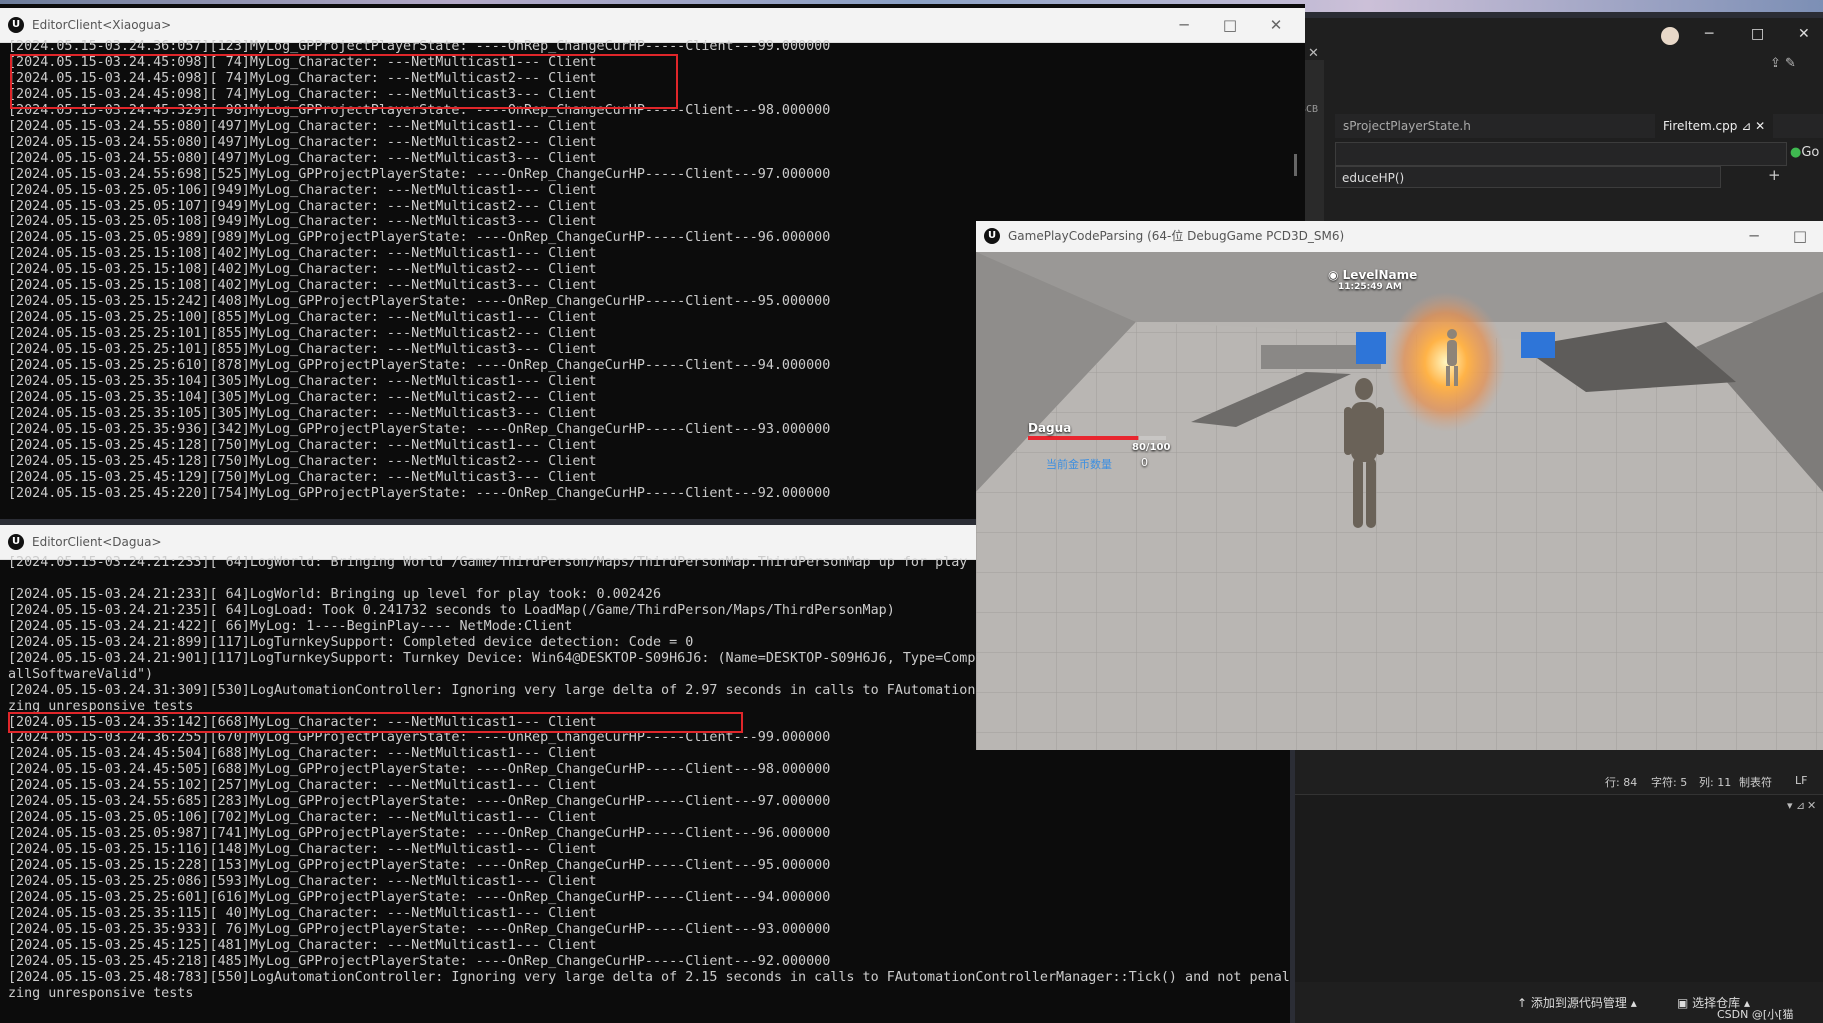  Describe the element at coordinates (1804, 34) in the screenshot. I see `vs-close-button: ✕` at that location.